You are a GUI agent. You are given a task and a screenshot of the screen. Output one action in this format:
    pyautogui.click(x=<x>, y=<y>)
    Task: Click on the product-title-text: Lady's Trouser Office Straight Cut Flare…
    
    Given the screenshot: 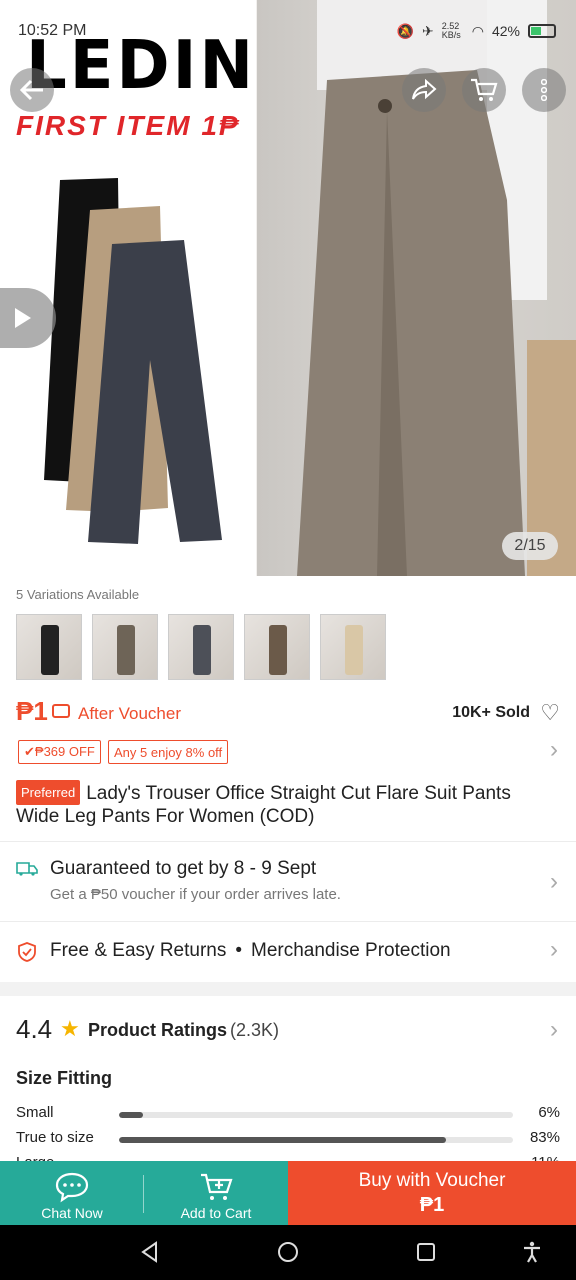 What is the action you would take?
    pyautogui.click(x=263, y=805)
    